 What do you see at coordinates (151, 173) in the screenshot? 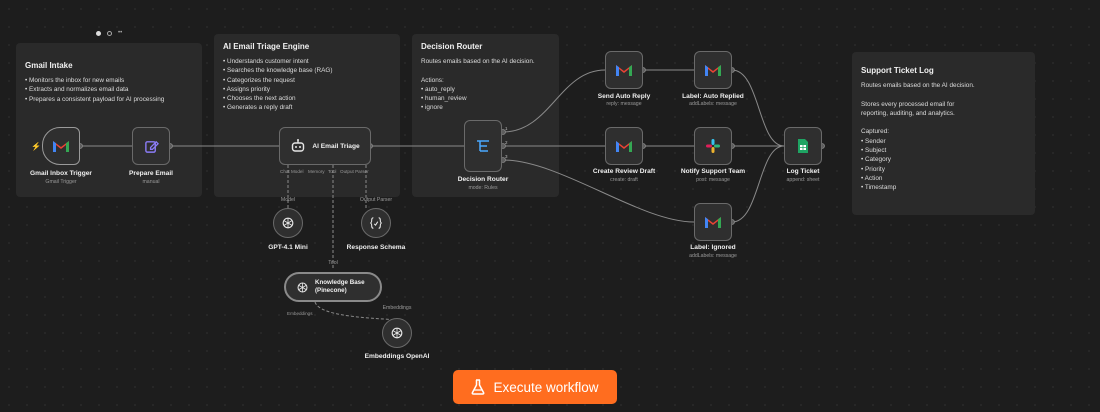
I see `node-label: Prepare Email` at bounding box center [151, 173].